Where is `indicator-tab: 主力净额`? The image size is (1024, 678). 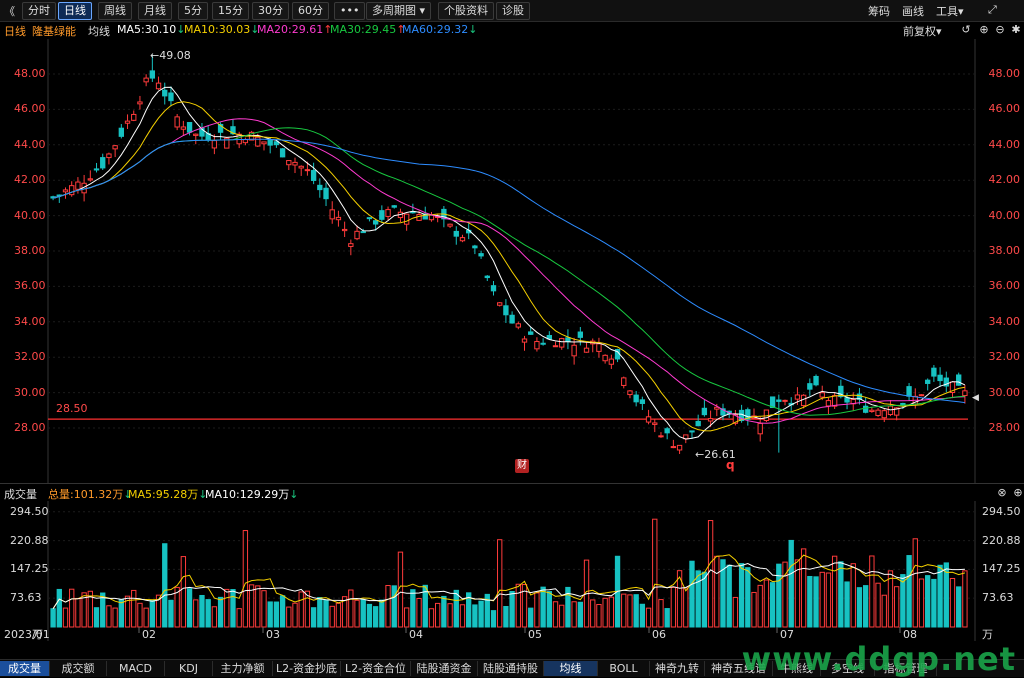
indicator-tab: 主力净额 is located at coordinates (243, 668).